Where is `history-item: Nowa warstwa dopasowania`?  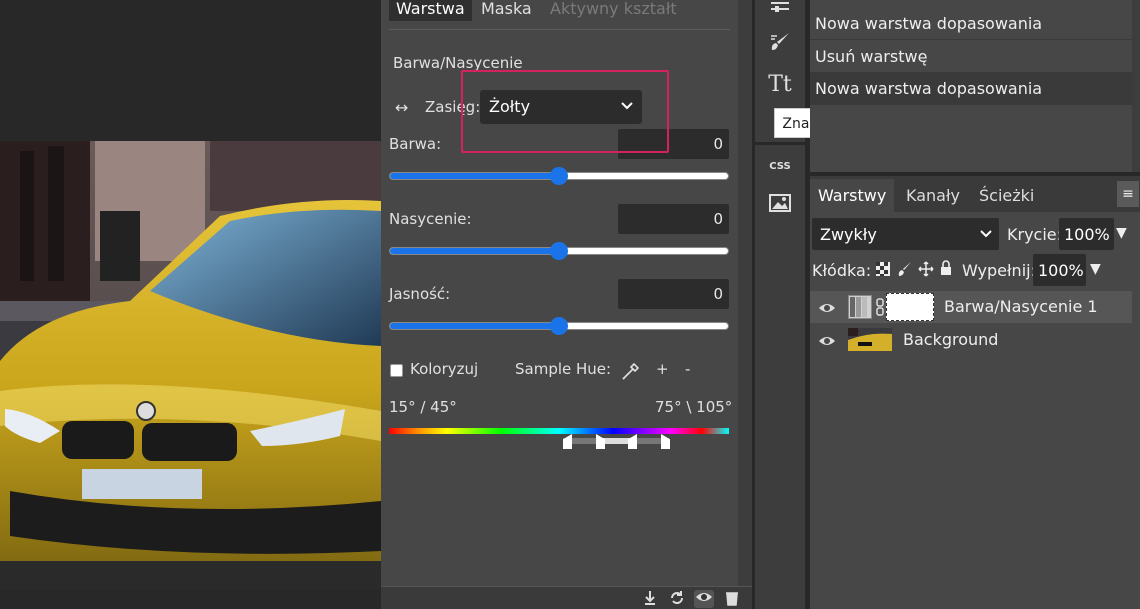 history-item: Nowa warstwa dopasowania is located at coordinates (971, 24).